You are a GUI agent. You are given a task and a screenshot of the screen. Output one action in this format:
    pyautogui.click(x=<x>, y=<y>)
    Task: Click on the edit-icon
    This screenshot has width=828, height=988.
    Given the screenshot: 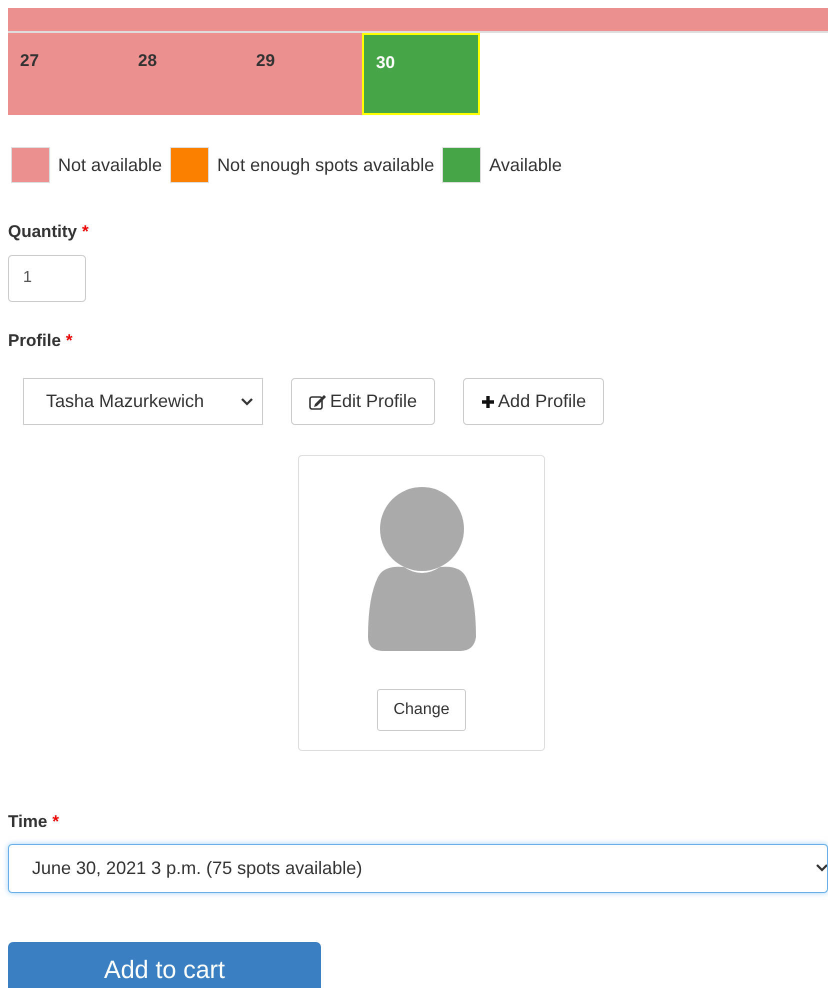 What is the action you would take?
    pyautogui.click(x=318, y=402)
    